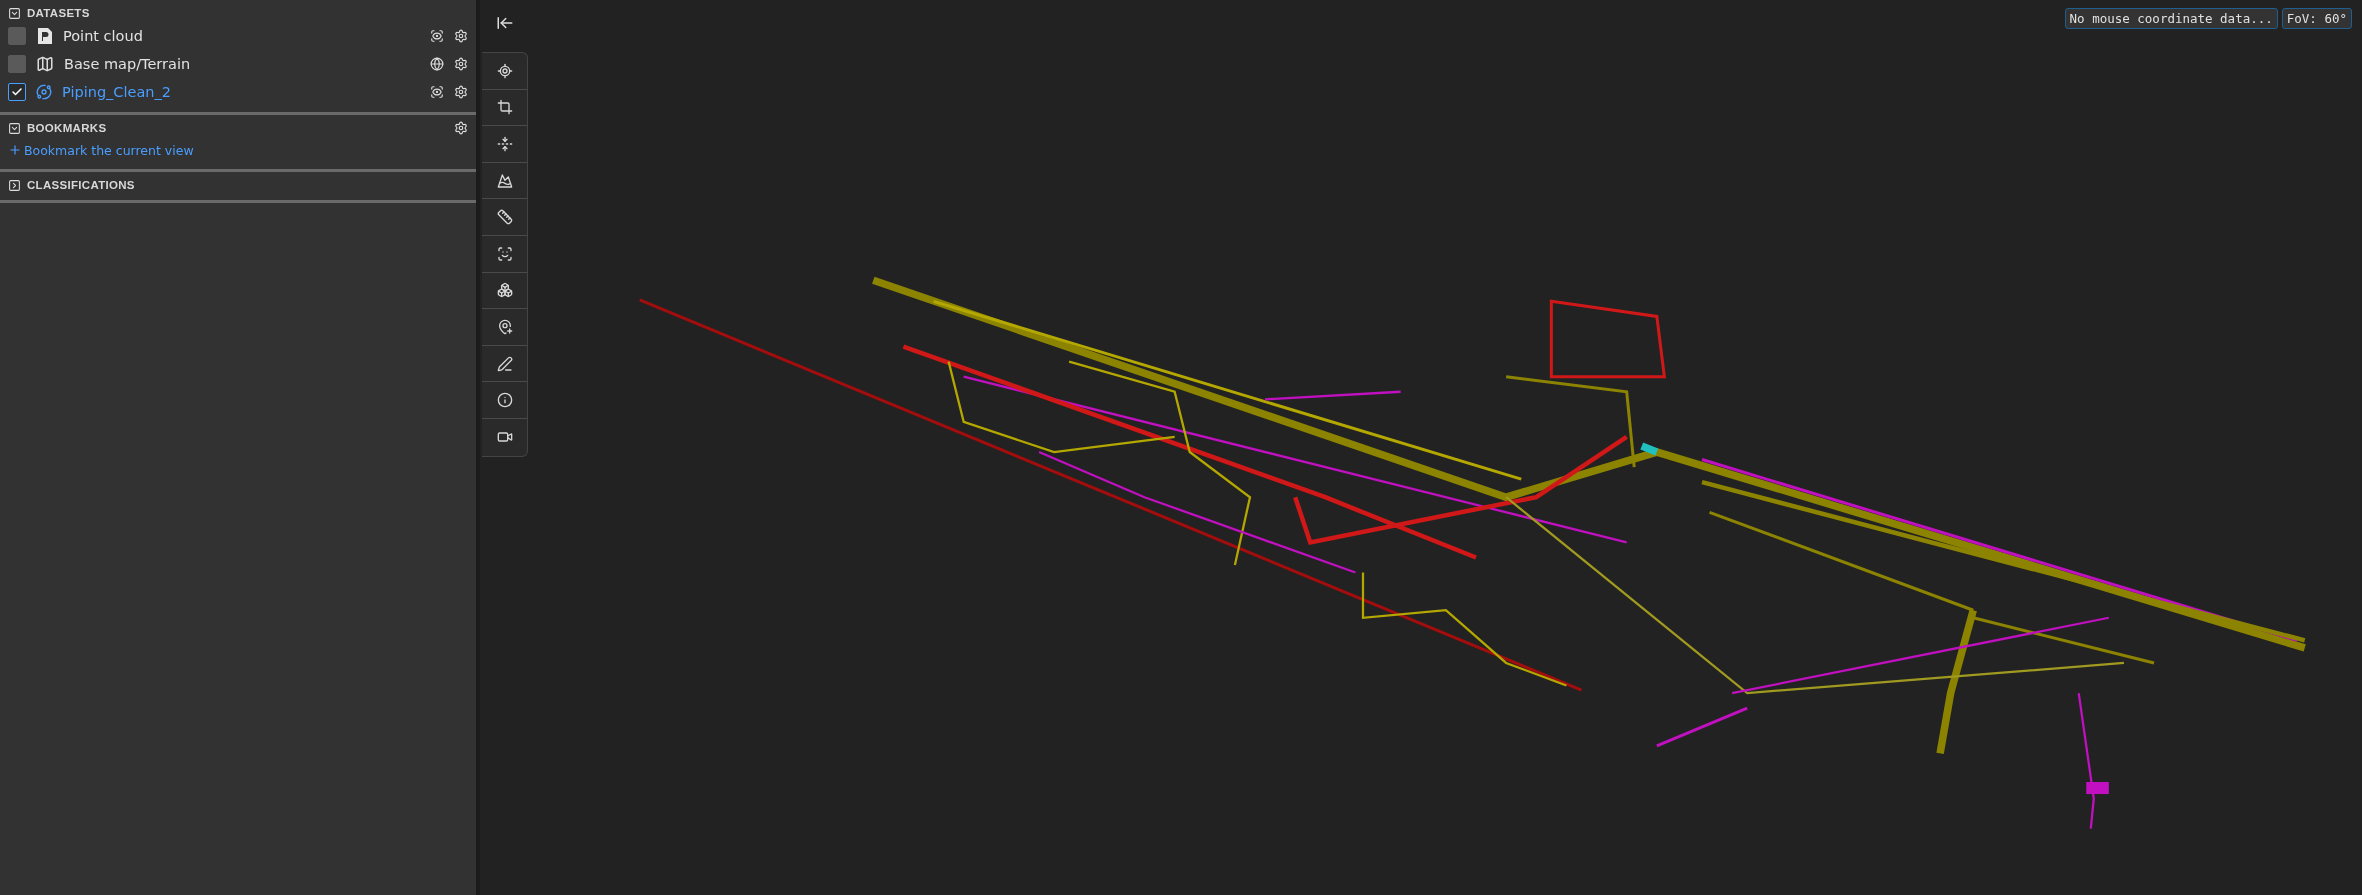 This screenshot has width=2362, height=895. I want to click on dataset-name: Base map/Terrain, so click(242, 64).